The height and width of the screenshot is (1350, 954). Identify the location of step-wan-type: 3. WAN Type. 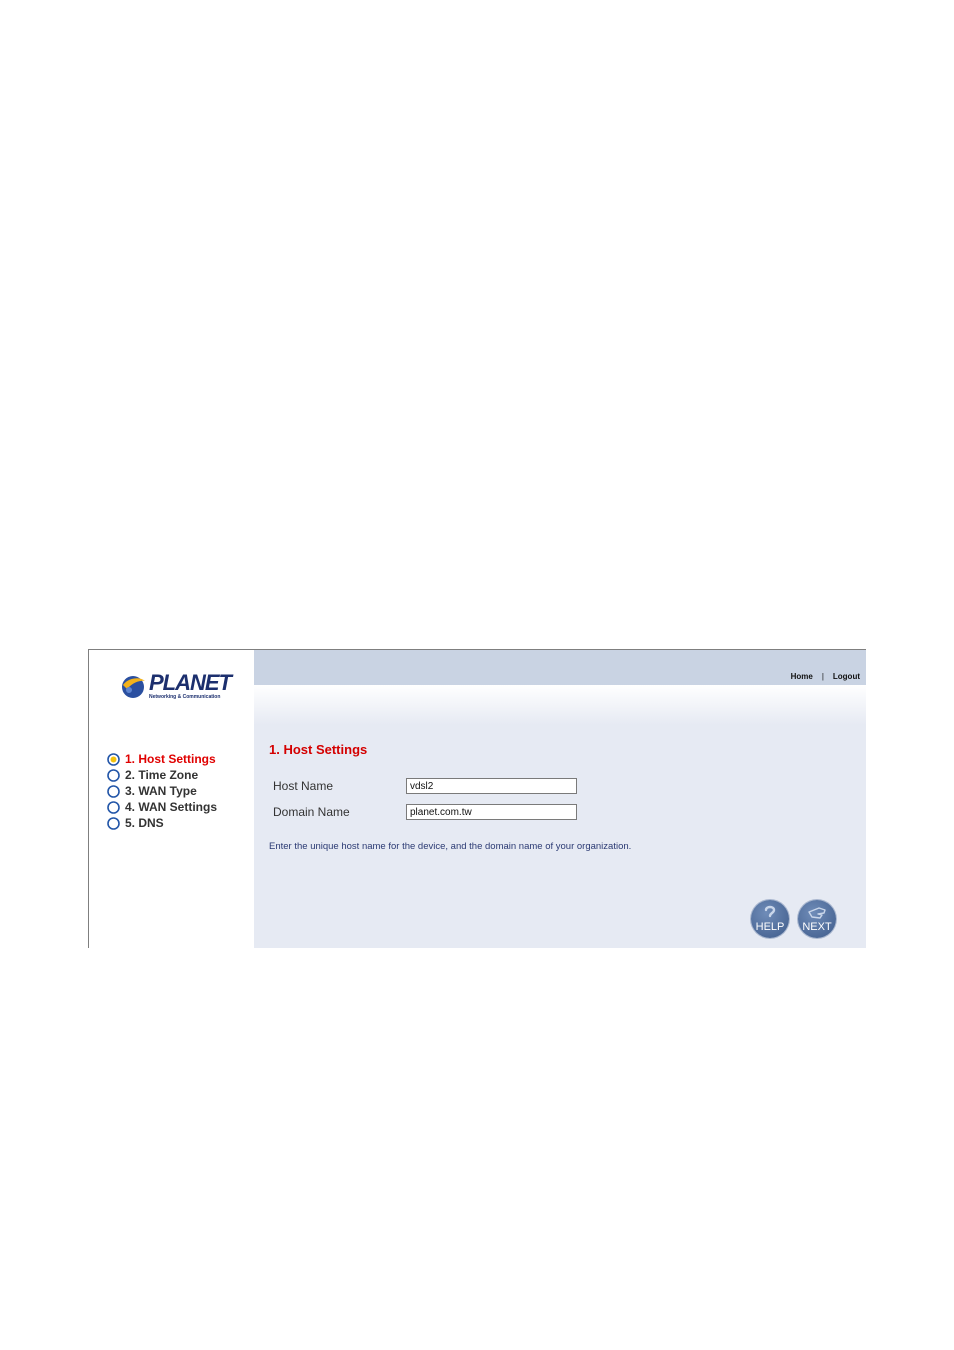
(162, 791).